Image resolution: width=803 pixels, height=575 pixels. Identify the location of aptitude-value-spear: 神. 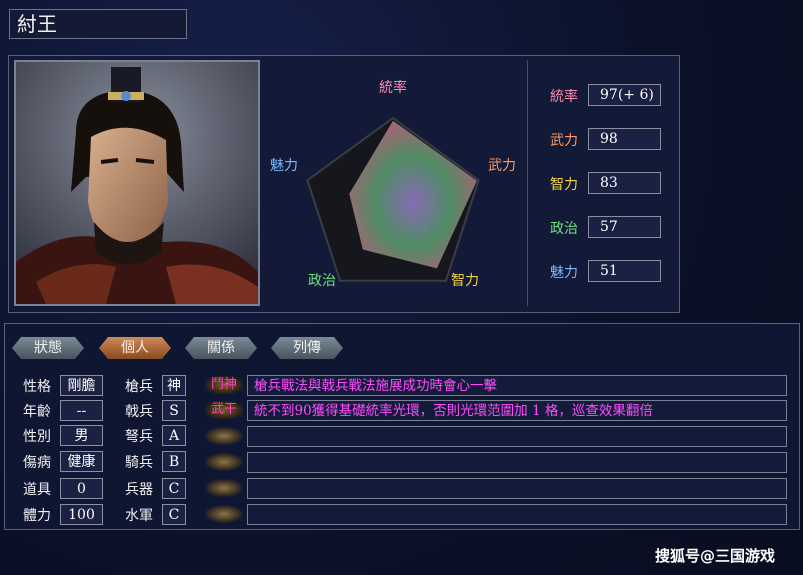
(174, 385).